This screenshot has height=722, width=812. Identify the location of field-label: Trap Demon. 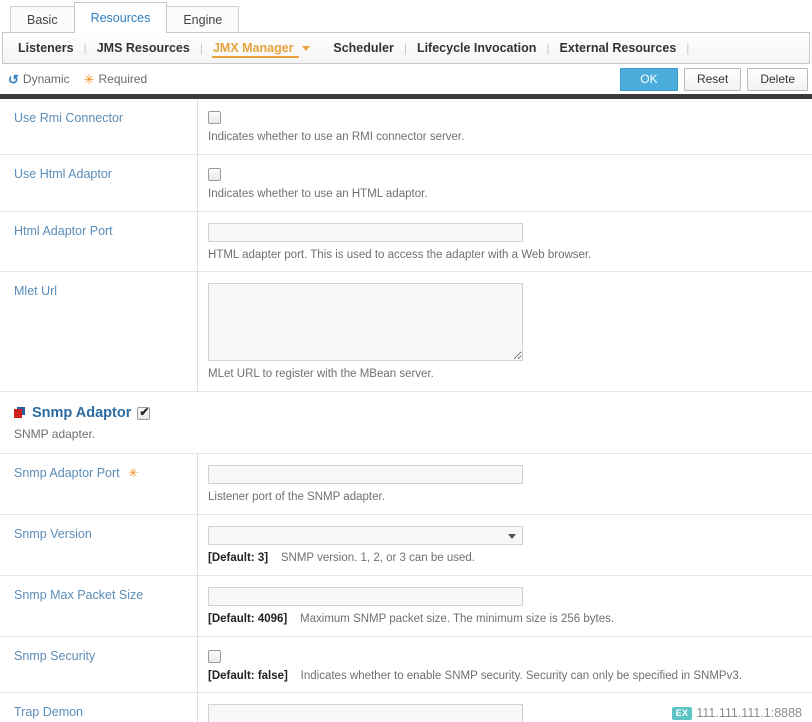
(99, 707).